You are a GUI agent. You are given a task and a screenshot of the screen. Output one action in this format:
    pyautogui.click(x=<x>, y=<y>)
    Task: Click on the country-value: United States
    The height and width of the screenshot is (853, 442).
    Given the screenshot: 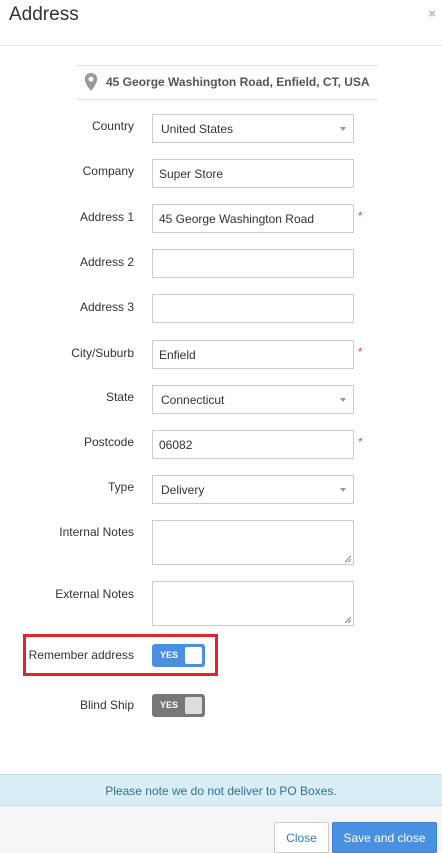 What is the action you would take?
    pyautogui.click(x=197, y=129)
    